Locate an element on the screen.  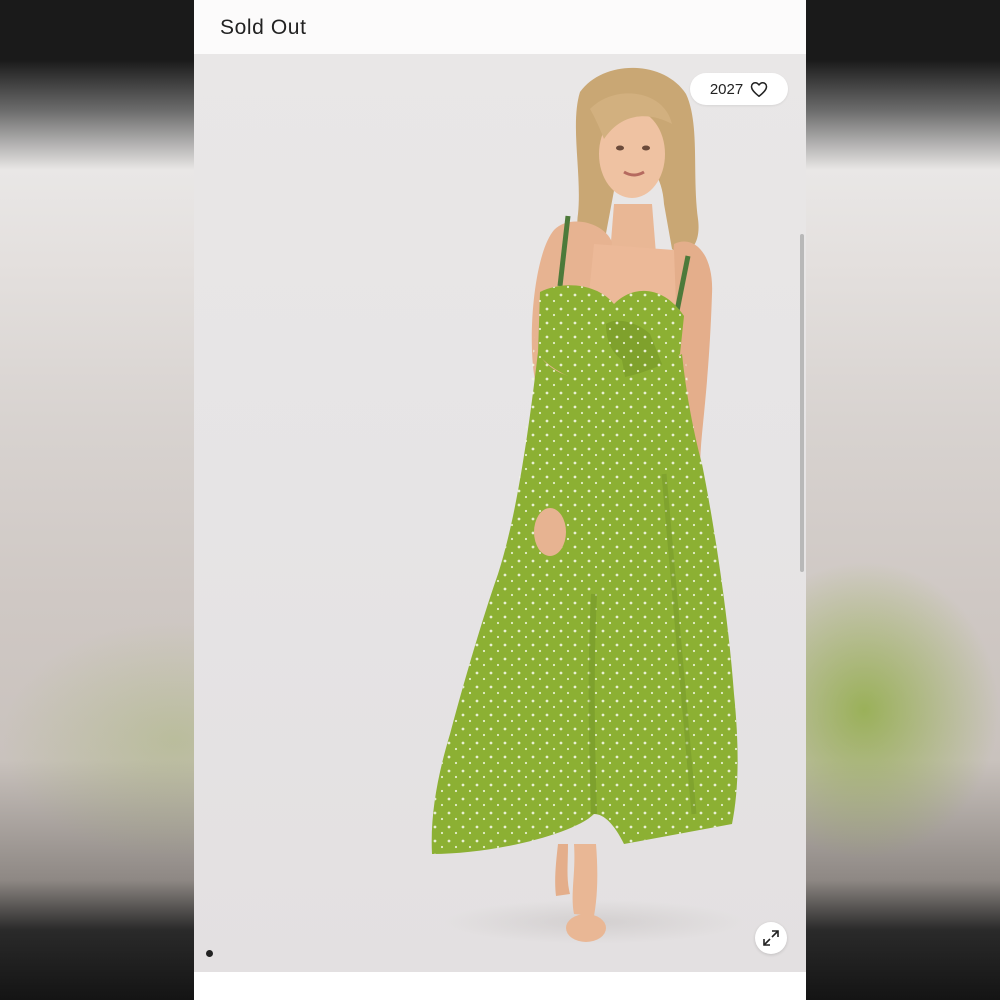
carousel-dot-active is located at coordinates (209, 953).